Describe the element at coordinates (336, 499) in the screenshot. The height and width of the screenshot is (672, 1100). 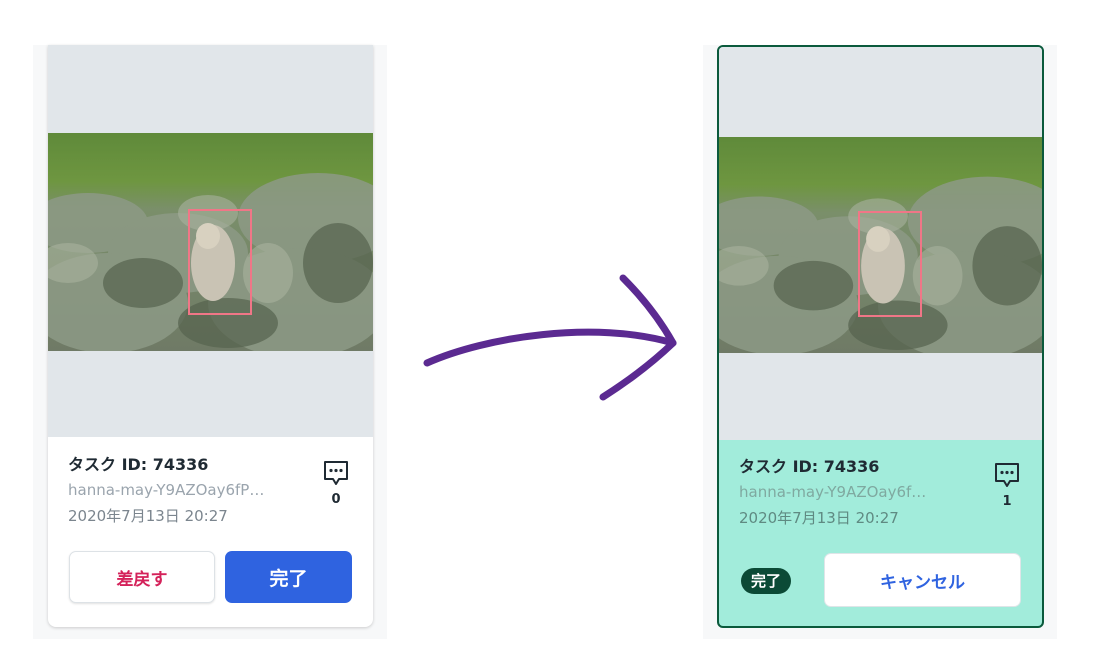
I see `comment-count: 0` at that location.